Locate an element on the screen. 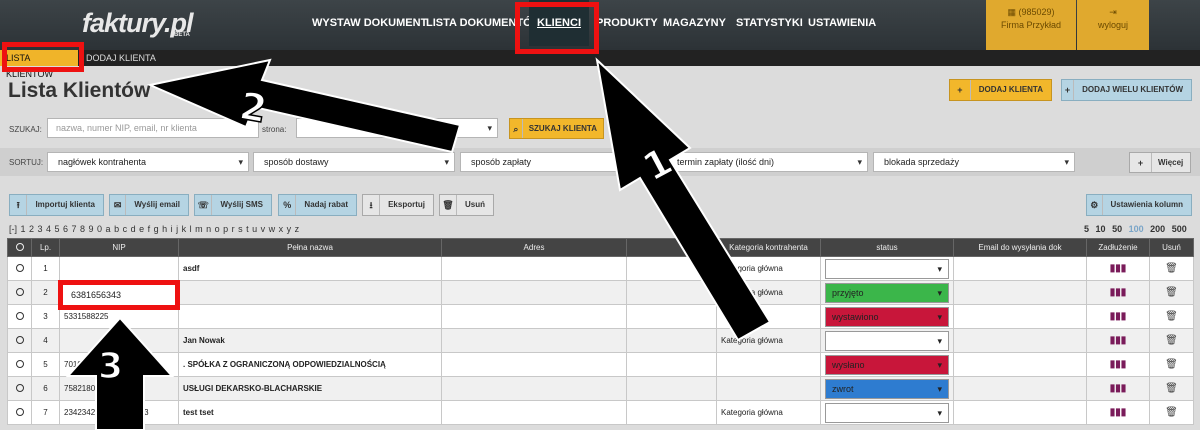 Image resolution: width=1200 pixels, height=430 pixels. annotation-label-3: 3 is located at coordinates (110, 366).